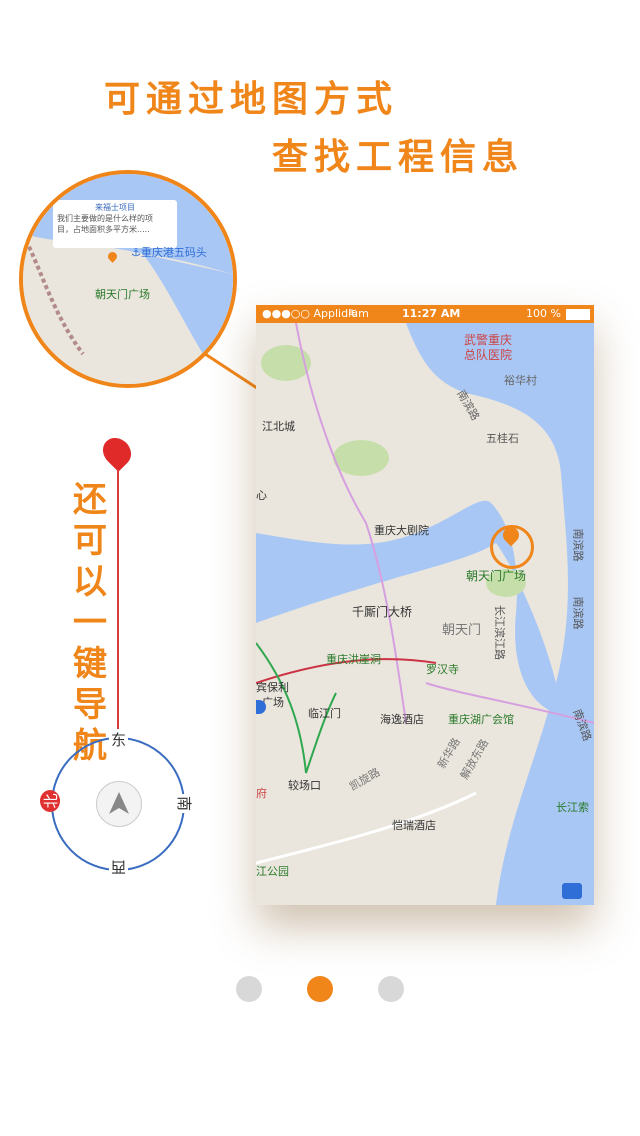 The image size is (640, 1136). I want to click on map-label-nanbinlu-2: 南滨路, so click(578, 545).